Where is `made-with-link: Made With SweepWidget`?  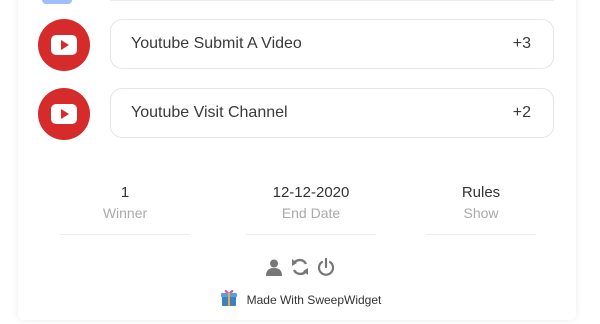
made-with-link: Made With SweepWidget is located at coordinates (300, 299).